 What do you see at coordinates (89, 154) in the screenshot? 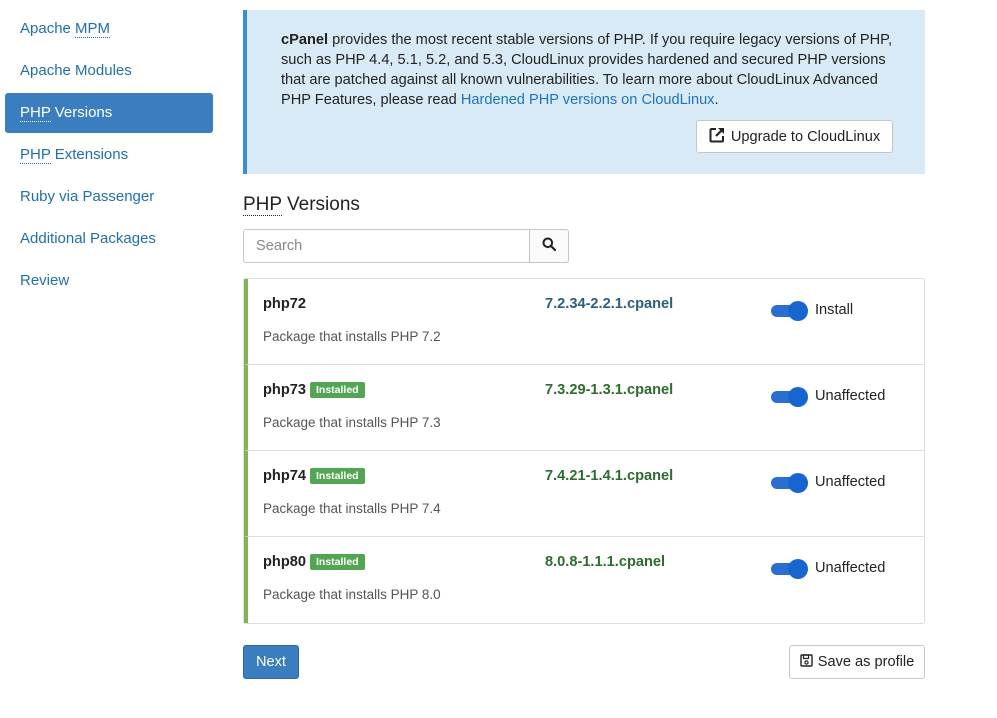
I see `sidebar-item-label: Extensions` at bounding box center [89, 154].